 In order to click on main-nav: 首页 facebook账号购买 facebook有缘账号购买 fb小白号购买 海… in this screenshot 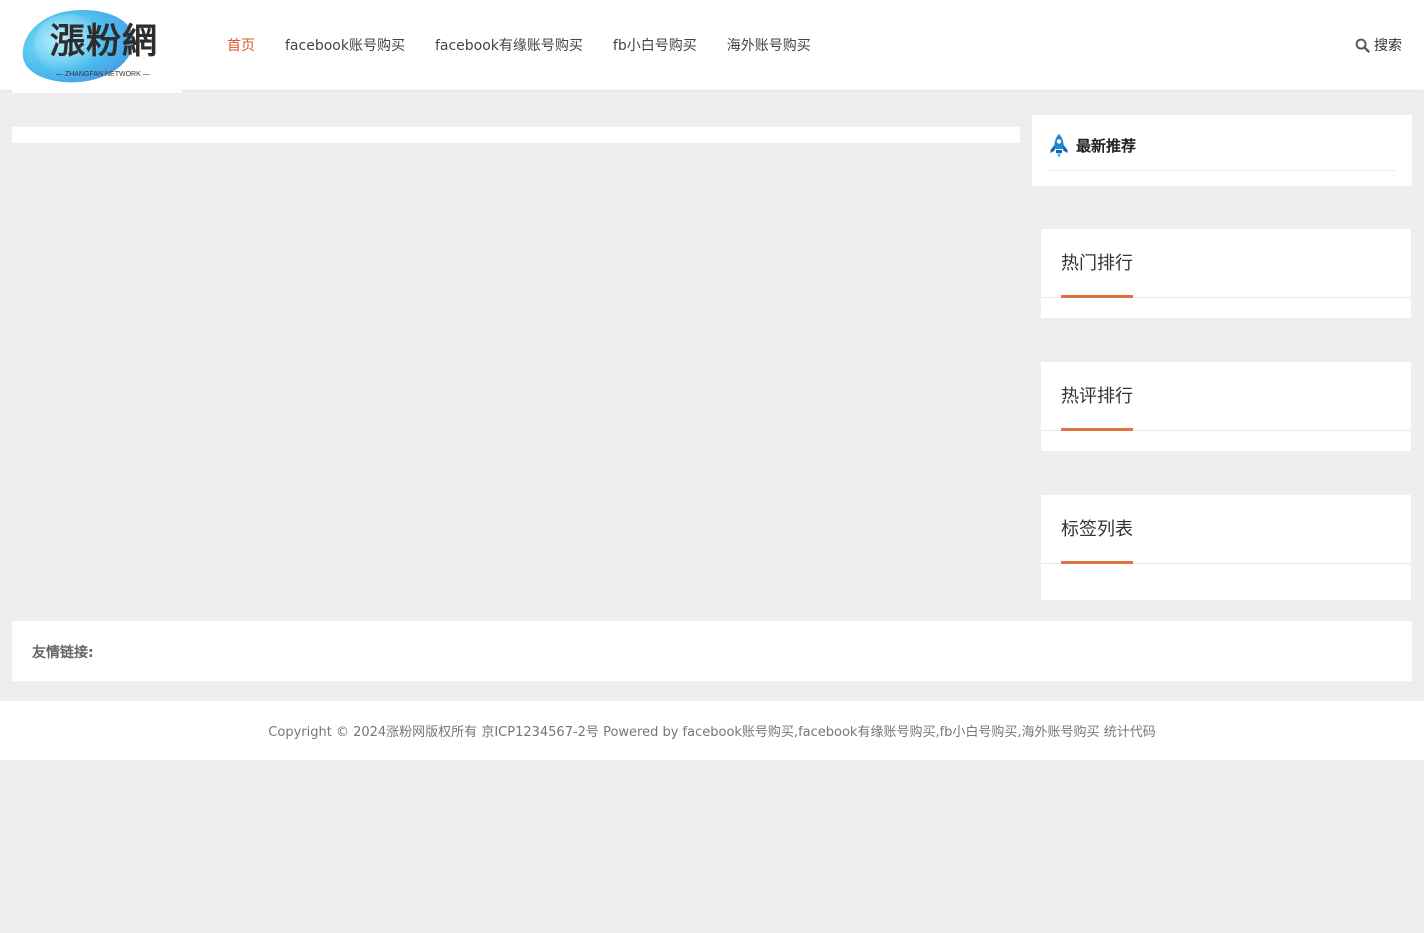, I will do `click(519, 45)`.